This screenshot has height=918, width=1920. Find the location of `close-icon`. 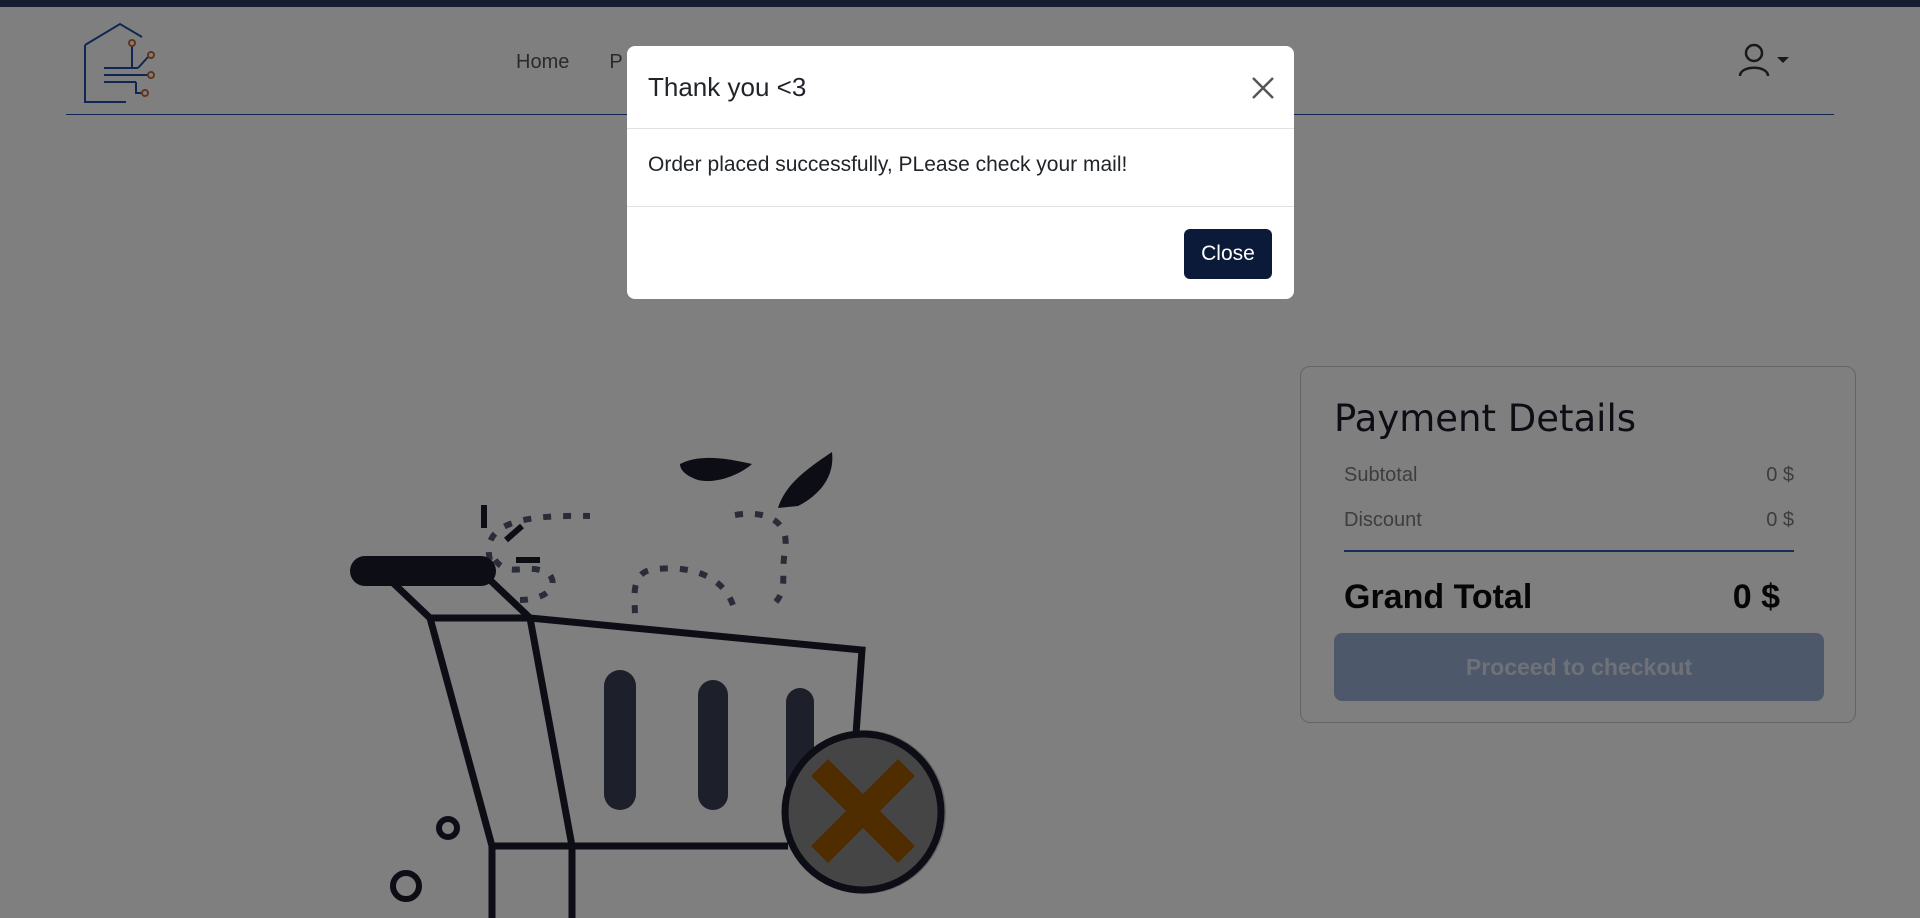

close-icon is located at coordinates (1263, 88).